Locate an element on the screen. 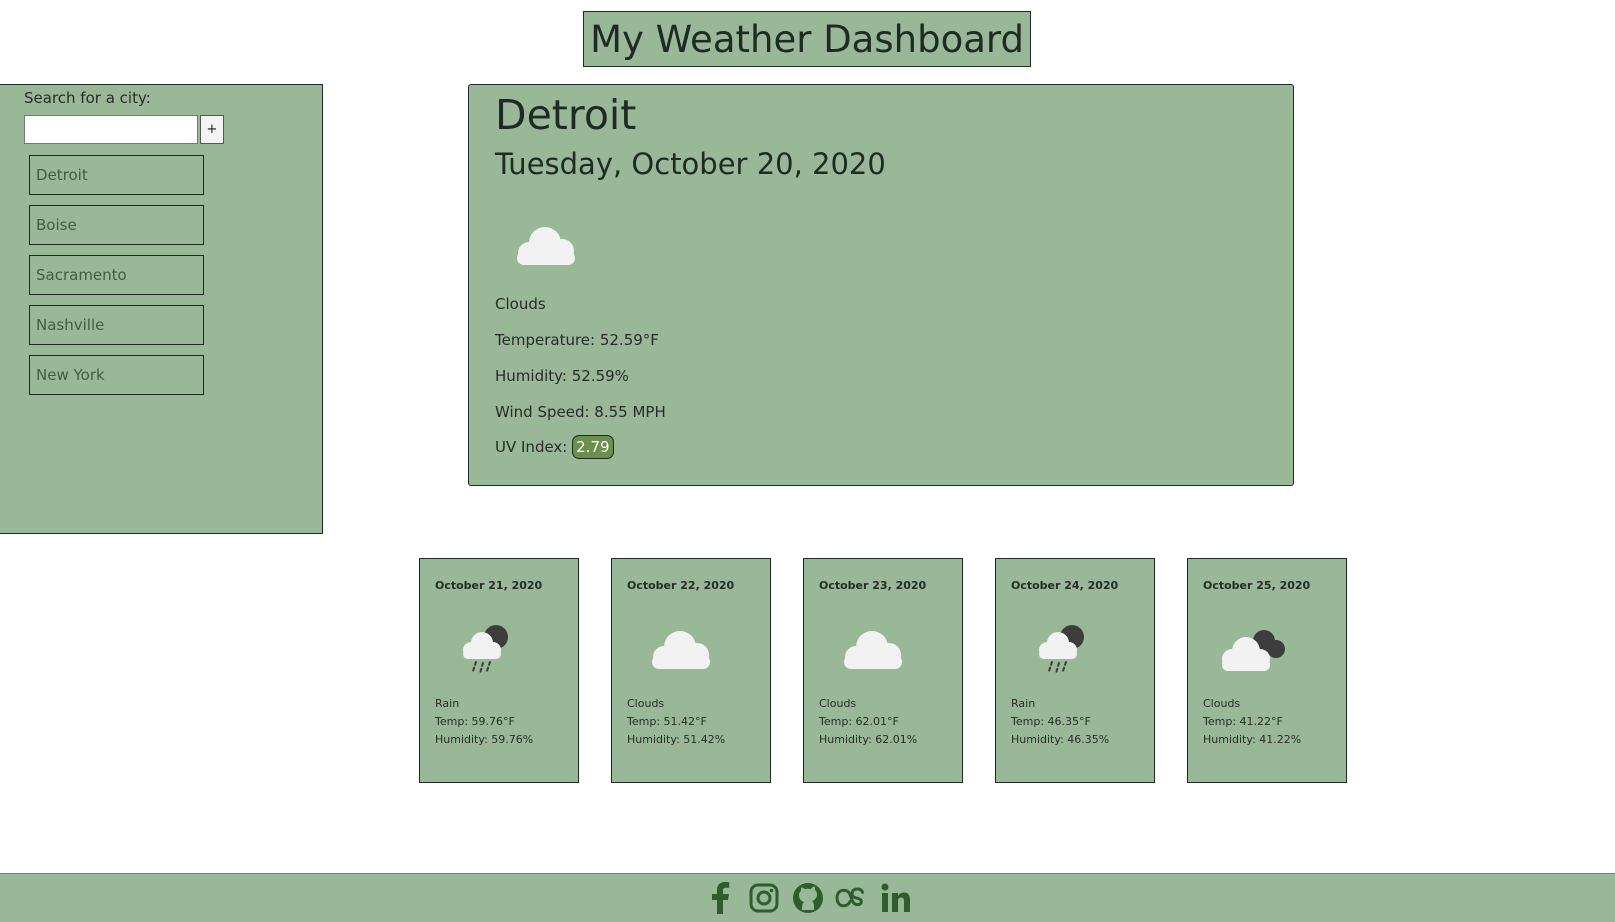 The width and height of the screenshot is (1615, 922). forecast-date: October 24, 2020 is located at coordinates (1065, 585).